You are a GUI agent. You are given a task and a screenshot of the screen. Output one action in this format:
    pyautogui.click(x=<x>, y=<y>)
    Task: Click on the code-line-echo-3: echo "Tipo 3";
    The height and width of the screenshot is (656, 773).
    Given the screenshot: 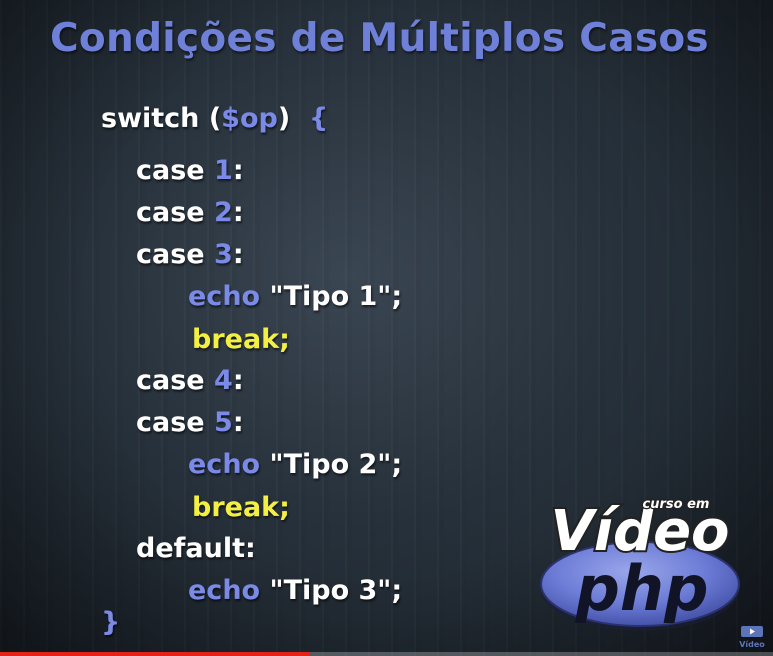 What is the action you would take?
    pyautogui.click(x=295, y=591)
    